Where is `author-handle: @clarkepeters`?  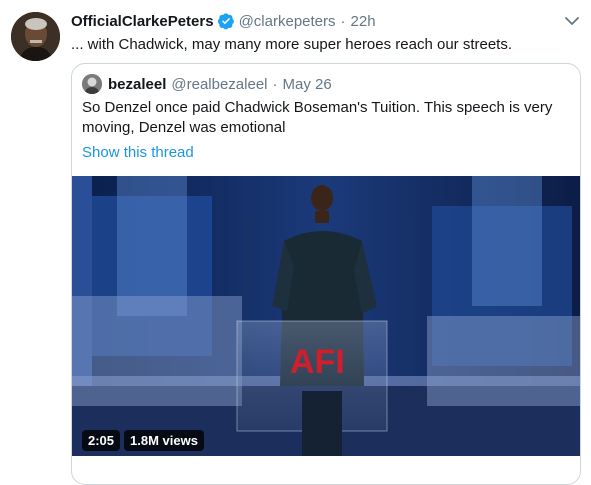 author-handle: @clarkepeters is located at coordinates (287, 21).